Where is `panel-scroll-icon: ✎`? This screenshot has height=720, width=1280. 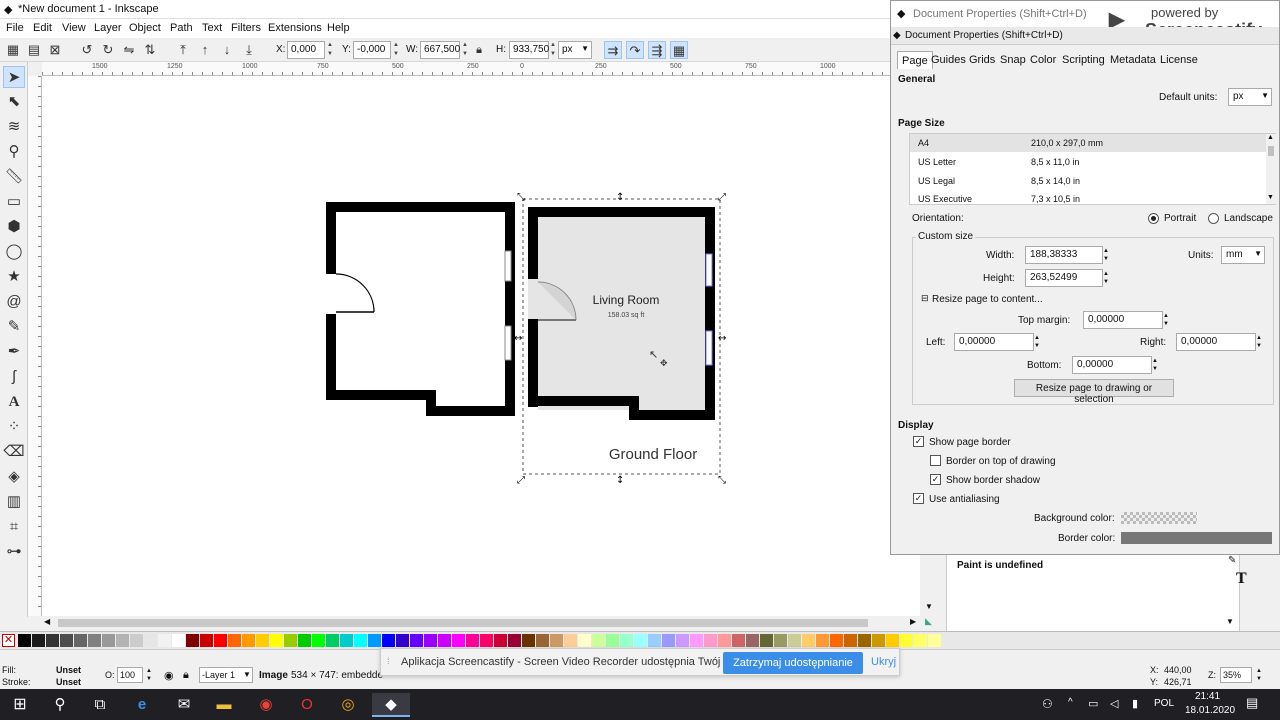
panel-scroll-icon: ✎ is located at coordinates (1232, 560).